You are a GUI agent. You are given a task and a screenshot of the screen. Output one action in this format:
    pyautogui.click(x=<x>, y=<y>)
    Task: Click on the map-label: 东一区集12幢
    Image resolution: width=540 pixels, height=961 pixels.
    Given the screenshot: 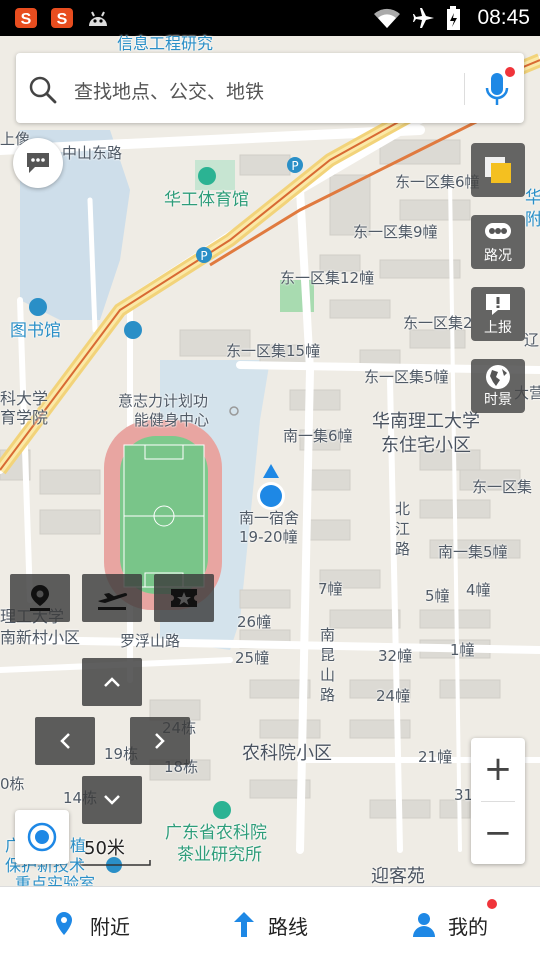 What is the action you would take?
    pyautogui.click(x=327, y=278)
    